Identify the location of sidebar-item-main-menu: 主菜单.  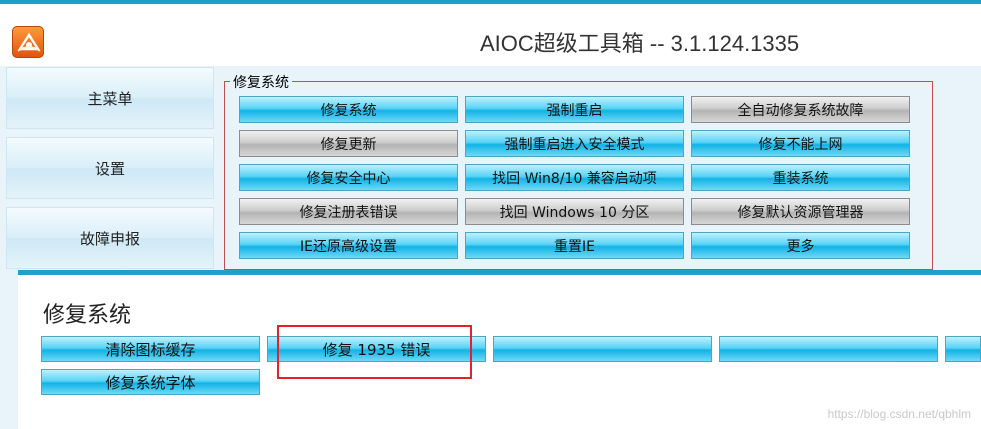
(110, 98).